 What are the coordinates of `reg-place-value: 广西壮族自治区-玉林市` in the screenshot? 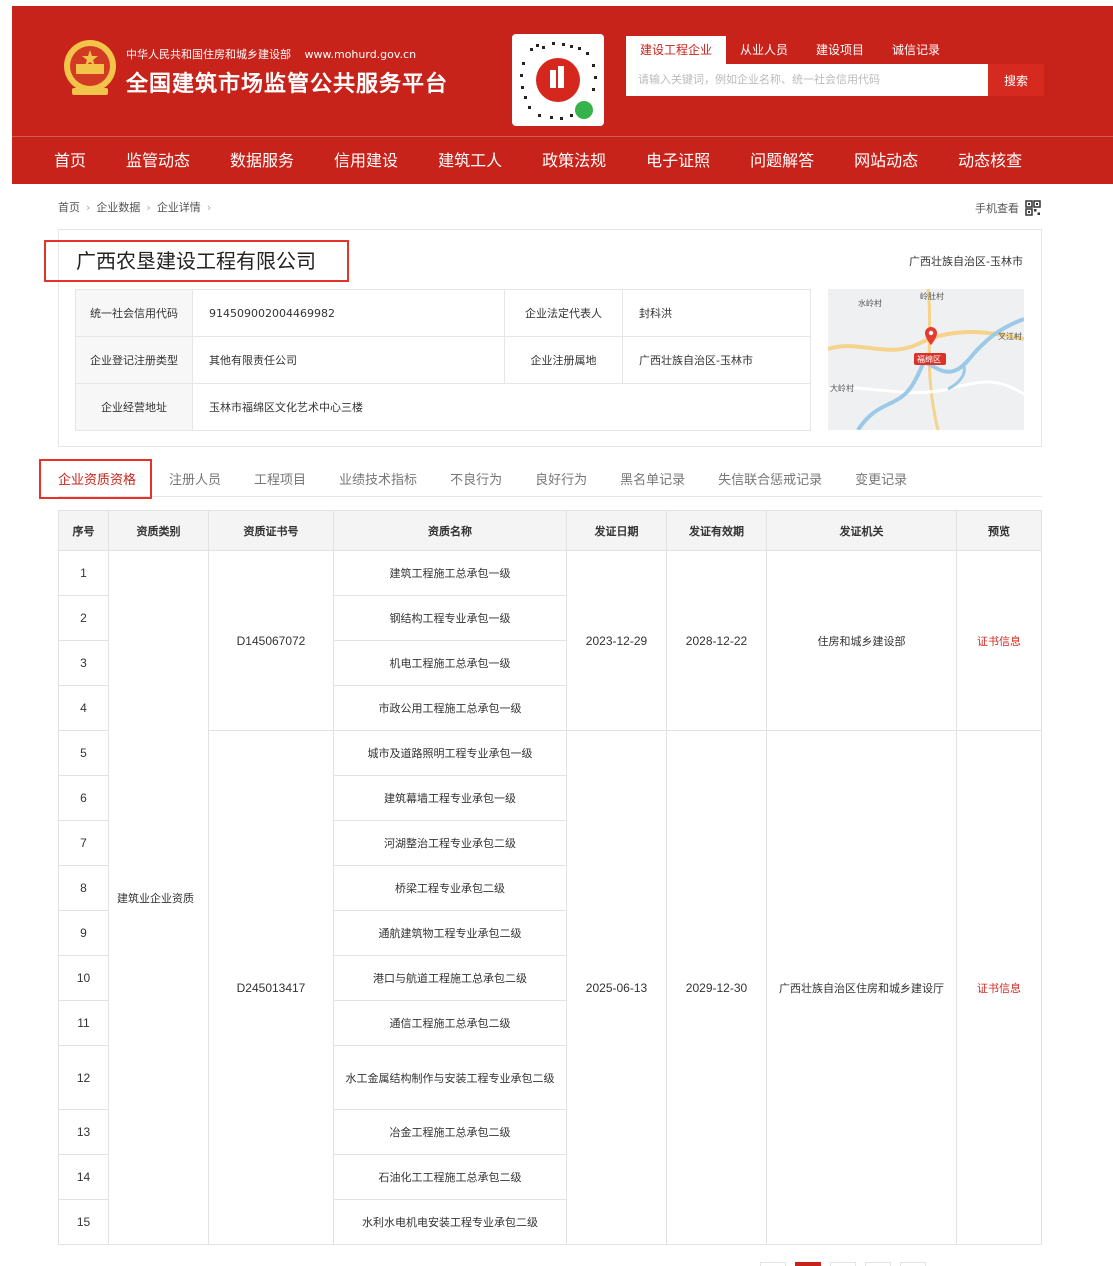 It's located at (716, 360).